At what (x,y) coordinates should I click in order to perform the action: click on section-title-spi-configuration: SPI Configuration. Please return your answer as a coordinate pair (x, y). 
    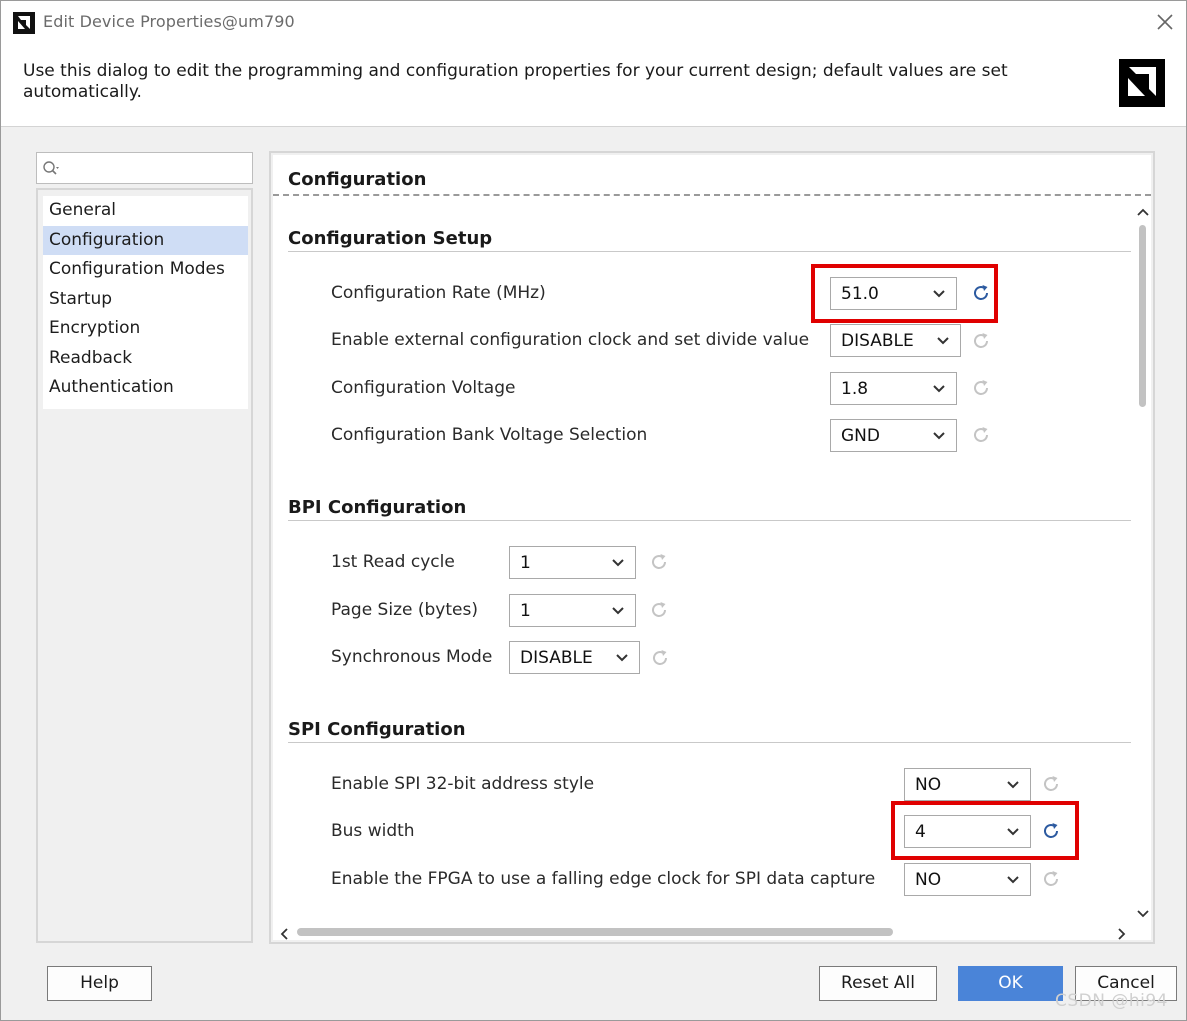
    Looking at the image, I should click on (377, 729).